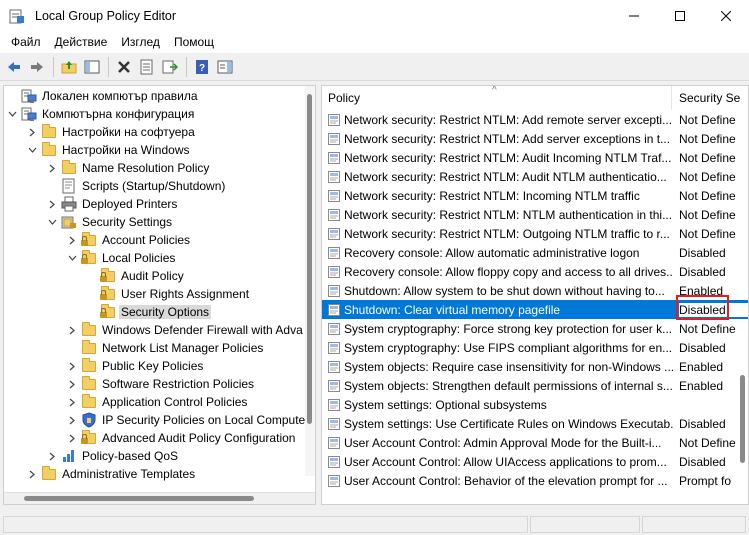 The height and width of the screenshot is (535, 749). What do you see at coordinates (92, 67) in the screenshot?
I see `show-hide-tree-button` at bounding box center [92, 67].